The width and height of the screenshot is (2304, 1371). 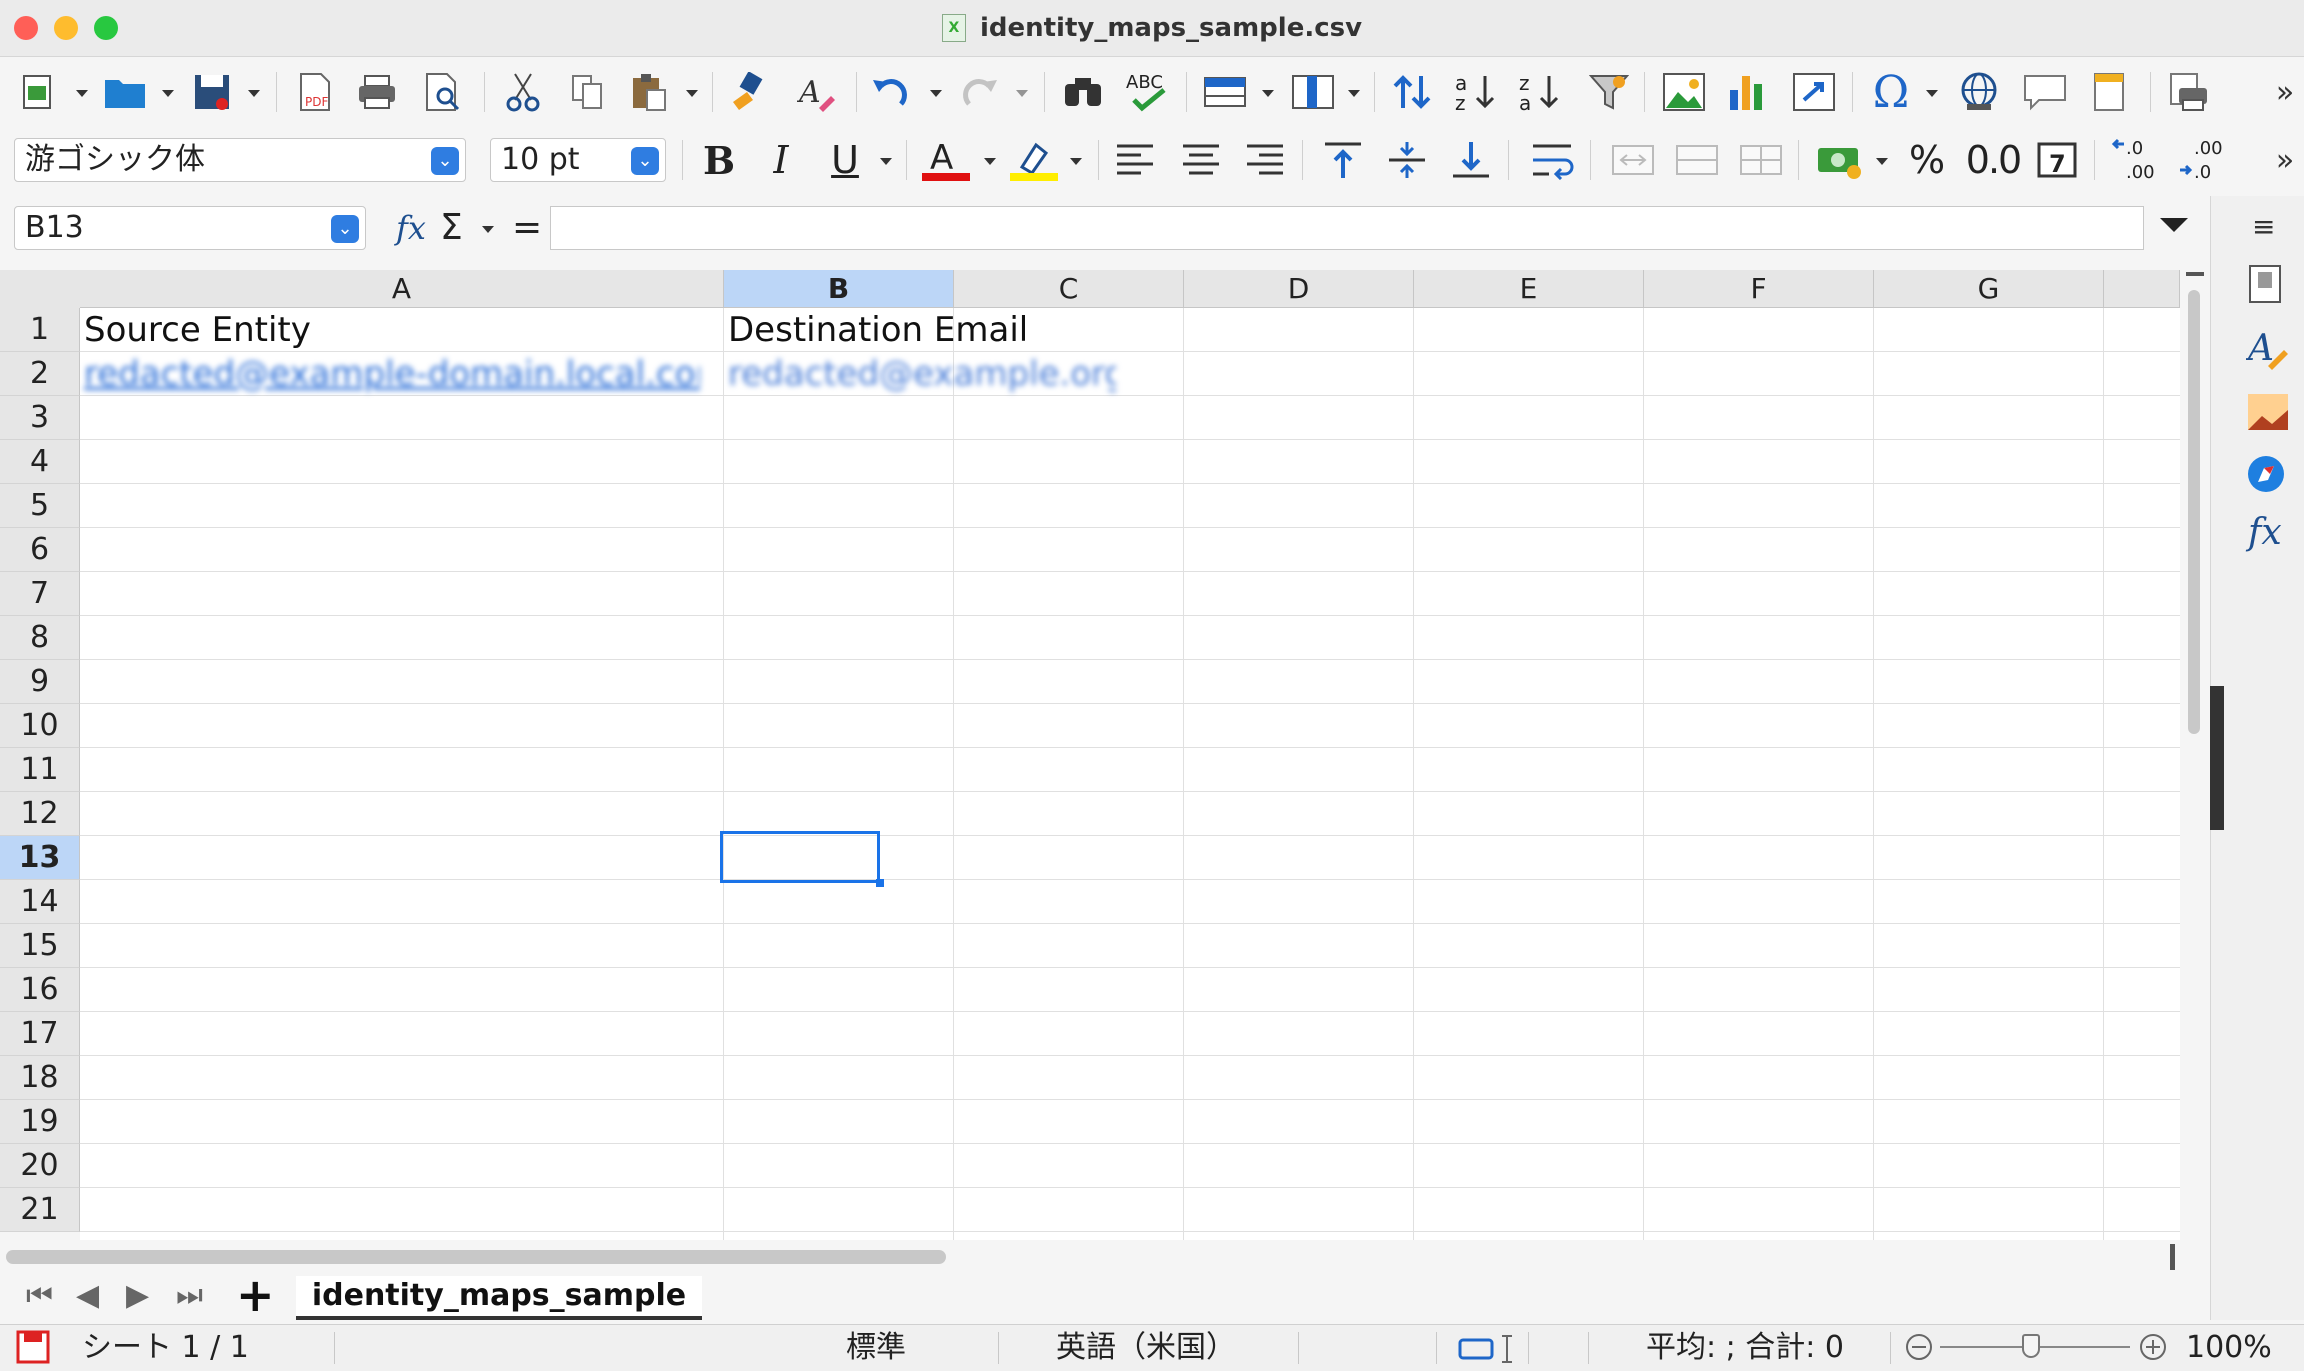 What do you see at coordinates (2031, 1346) in the screenshot?
I see `zoom-slider-thumb` at bounding box center [2031, 1346].